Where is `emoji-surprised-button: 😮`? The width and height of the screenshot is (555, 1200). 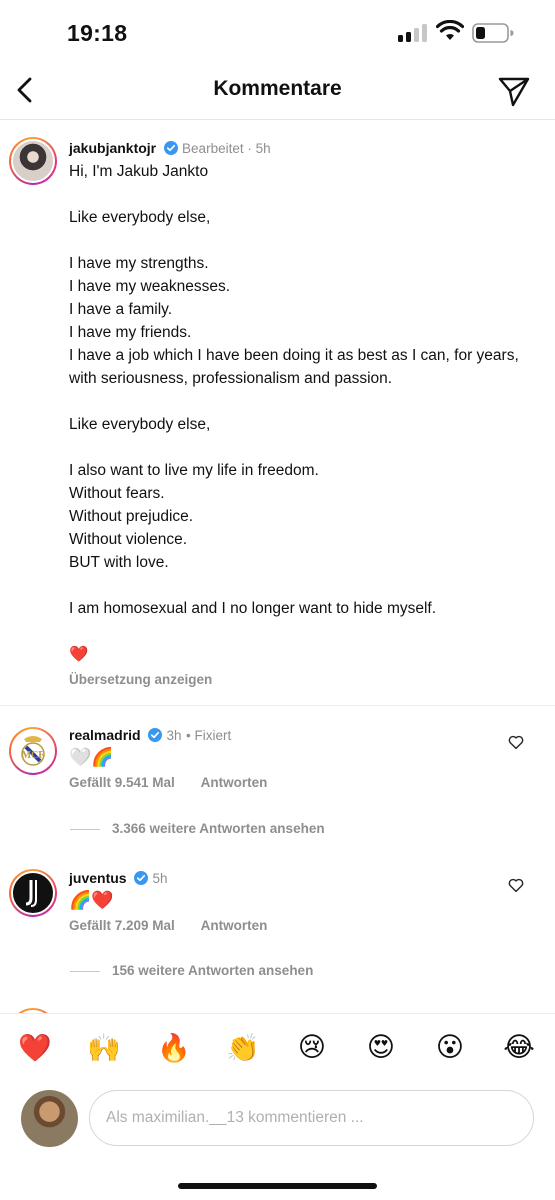 emoji-surprised-button: 😮 is located at coordinates (450, 1047).